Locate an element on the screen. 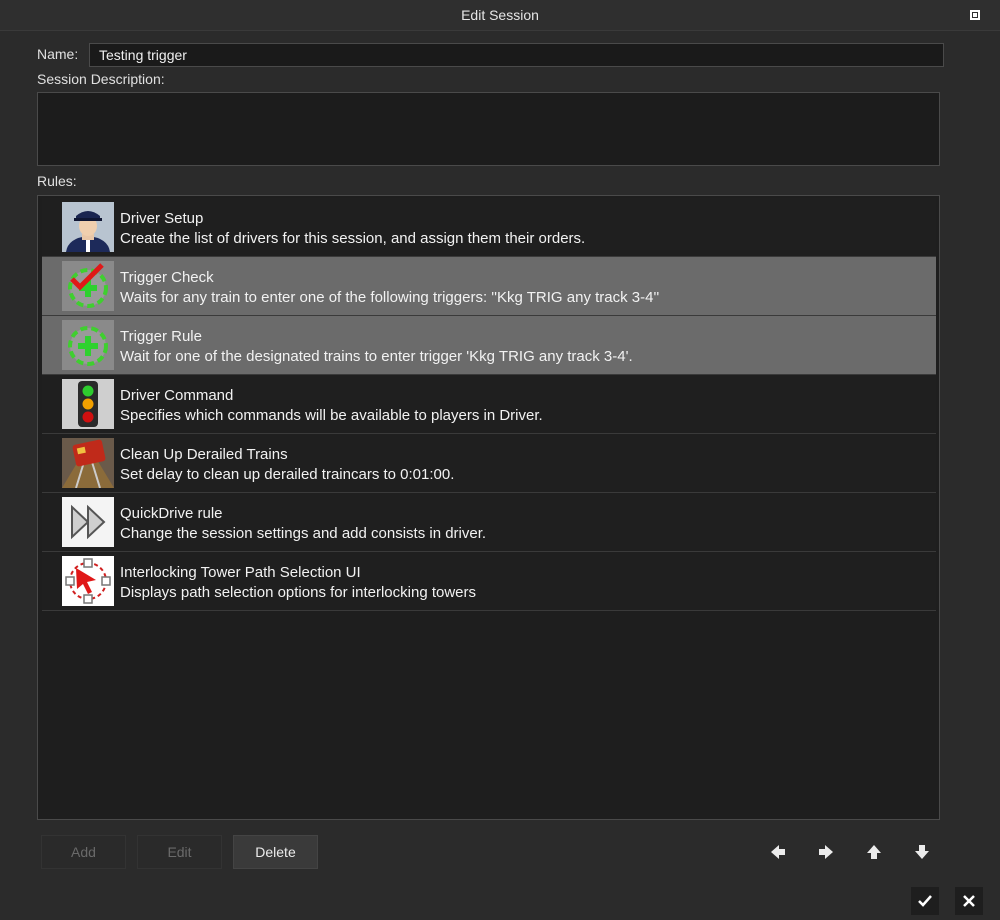  name-label: Name: is located at coordinates (58, 54).